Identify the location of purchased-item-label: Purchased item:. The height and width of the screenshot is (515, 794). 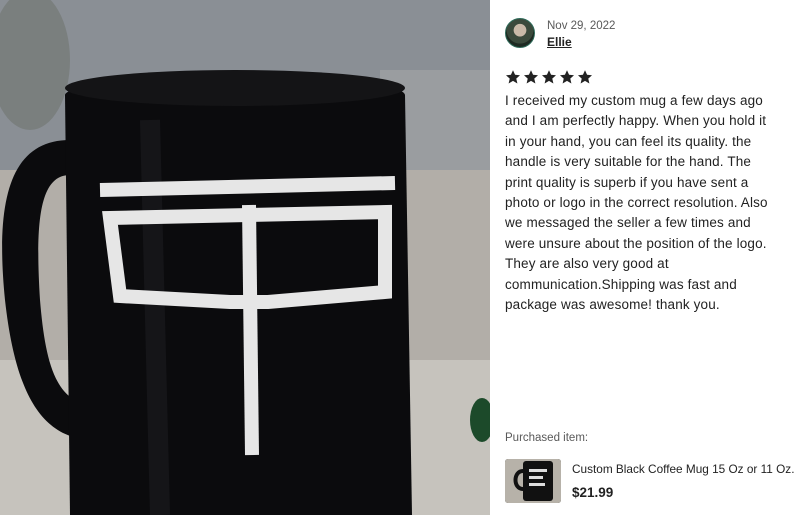
(547, 438).